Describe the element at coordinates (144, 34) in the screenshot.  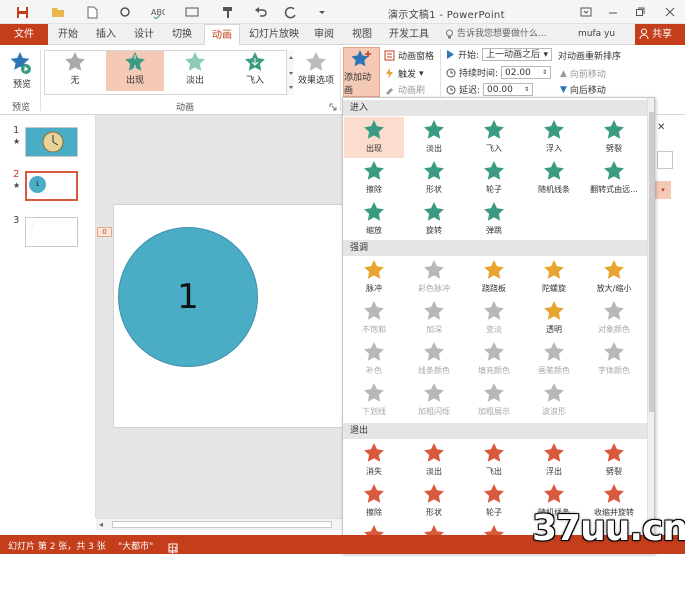
I see `tab-design: 设计` at that location.